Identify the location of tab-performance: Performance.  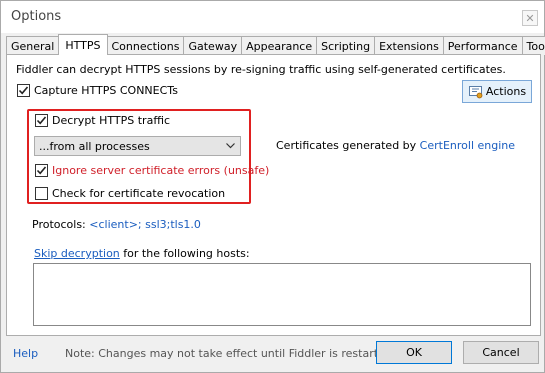
(482, 45).